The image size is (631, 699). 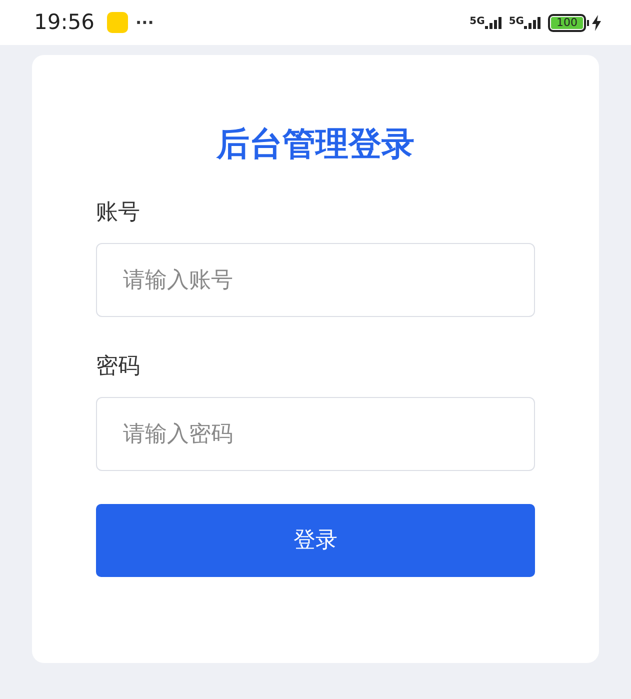 I want to click on input-field: 请输入账号, so click(x=315, y=280).